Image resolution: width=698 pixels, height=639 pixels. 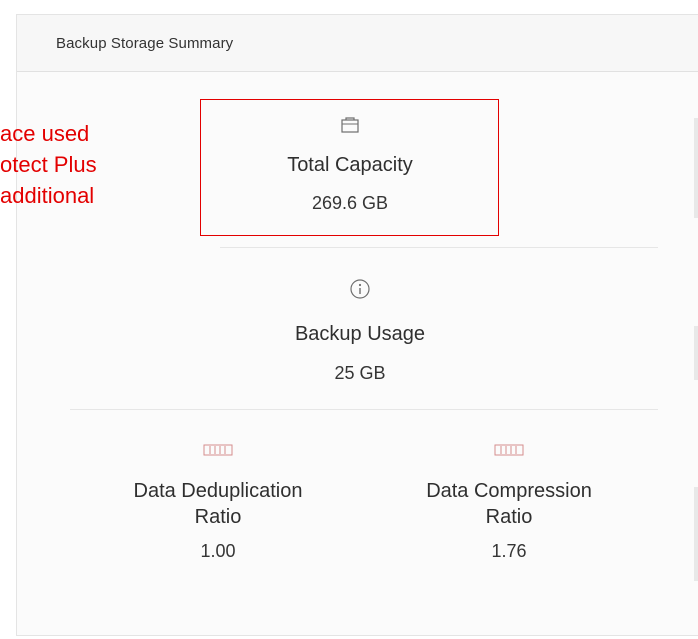 What do you see at coordinates (360, 373) in the screenshot?
I see `backup-usage-value: 25 GB` at bounding box center [360, 373].